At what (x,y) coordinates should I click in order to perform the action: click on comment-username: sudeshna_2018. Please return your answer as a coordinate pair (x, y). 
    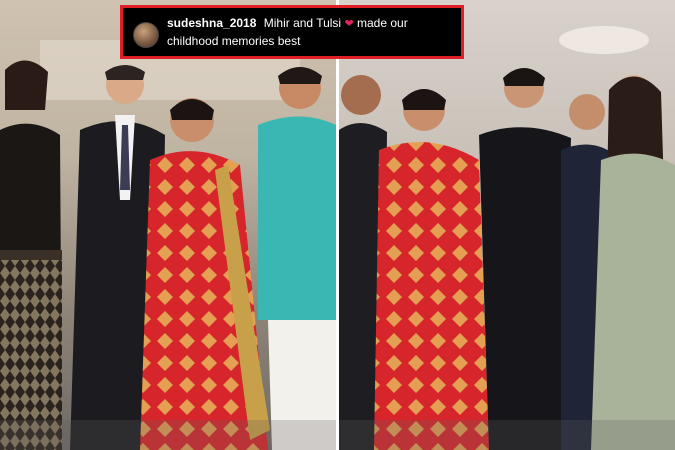
    Looking at the image, I should click on (212, 23).